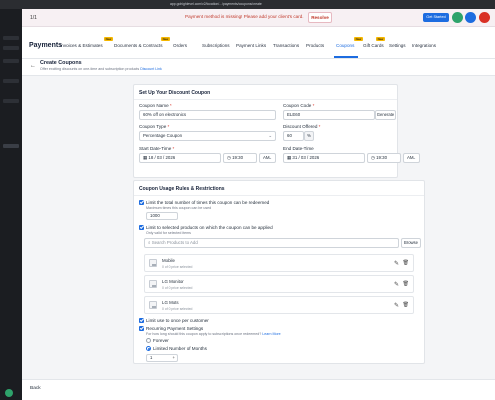  Describe the element at coordinates (177, 320) in the screenshot. I see `once-per-customer-label: Limit use to once per customer` at that location.